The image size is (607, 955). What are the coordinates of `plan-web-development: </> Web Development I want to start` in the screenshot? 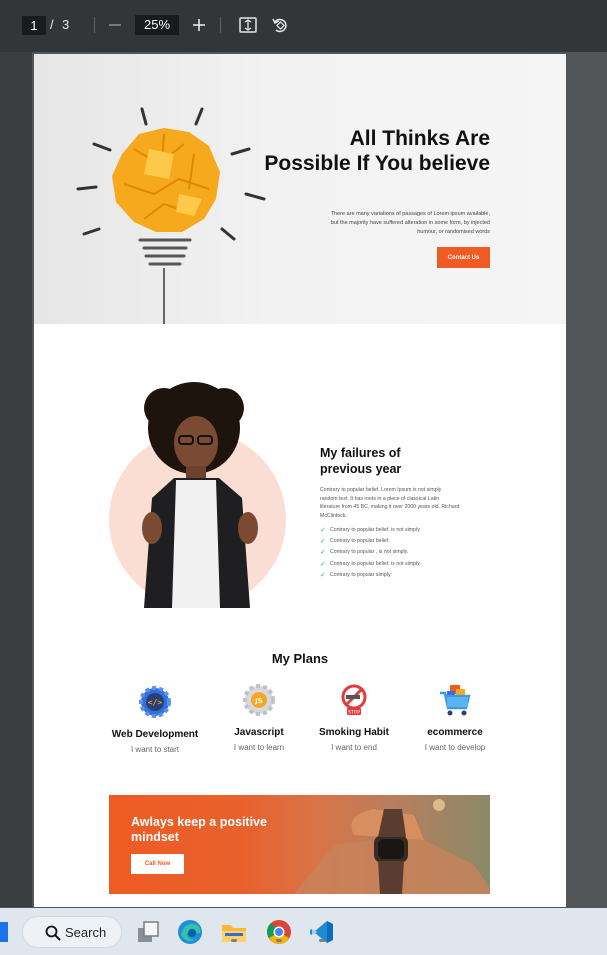 It's located at (155, 719).